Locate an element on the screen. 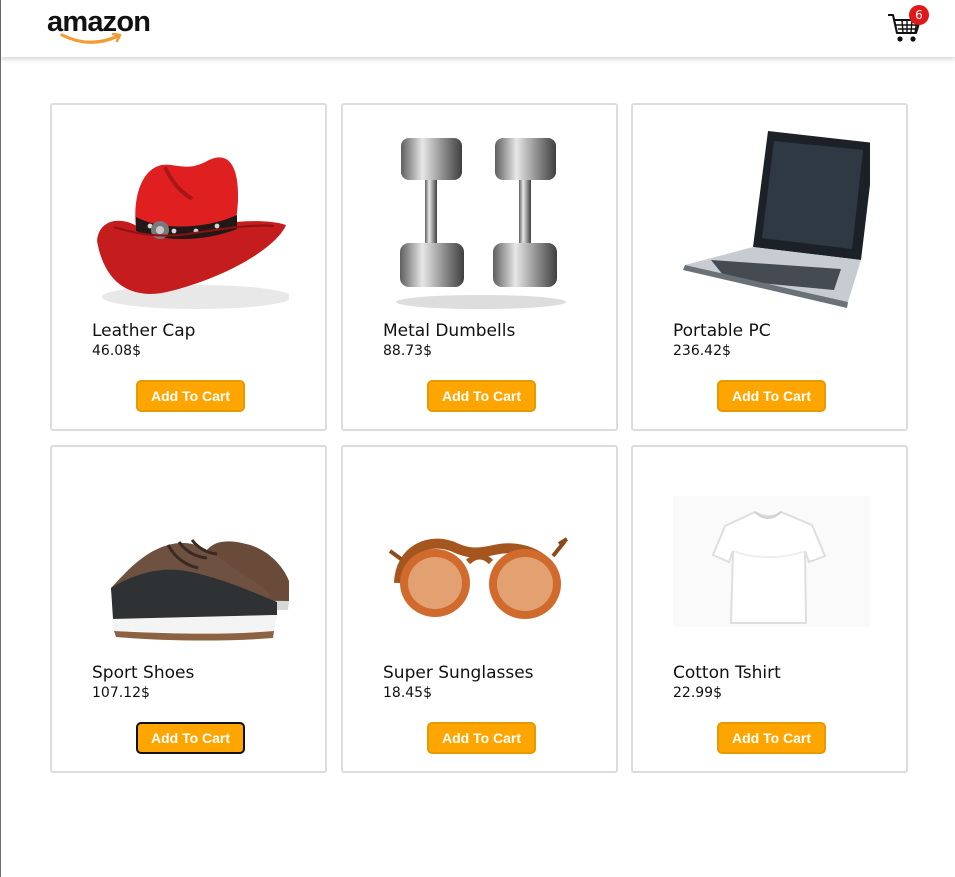 The height and width of the screenshot is (877, 955). product-name: Metal Dumbells is located at coordinates (449, 331).